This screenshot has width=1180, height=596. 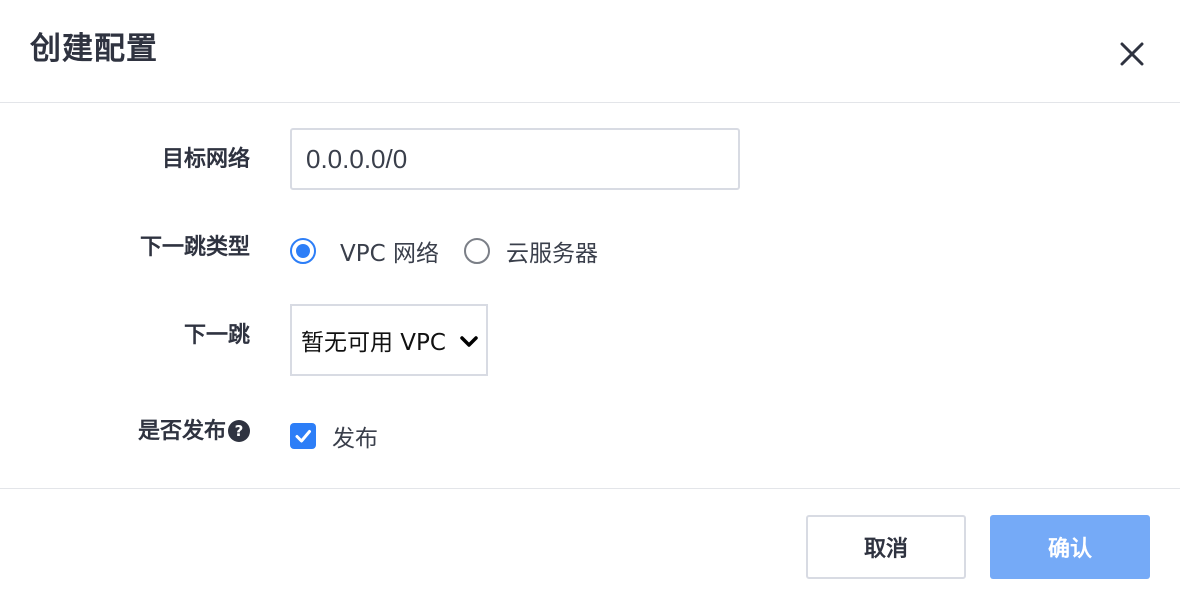 I want to click on cancel-button: 取消, so click(x=886, y=547).